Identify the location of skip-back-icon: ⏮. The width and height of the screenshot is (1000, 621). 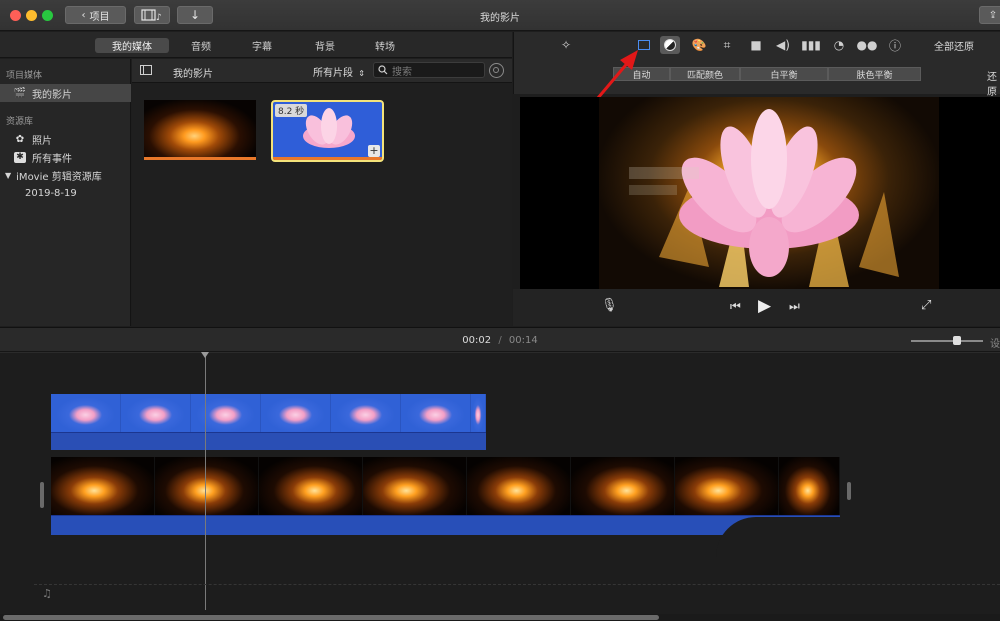
(735, 306).